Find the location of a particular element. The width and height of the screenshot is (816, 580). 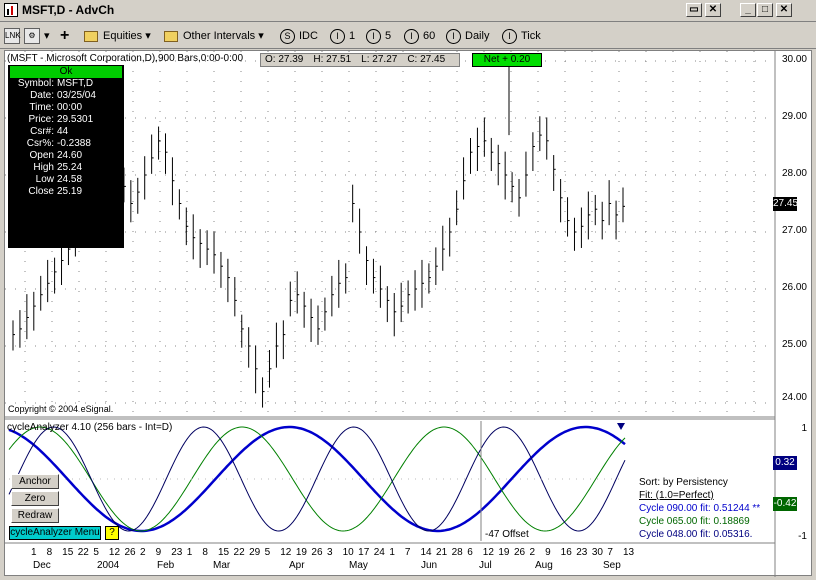

osc-label-top: 1 is located at coordinates (804, 428).